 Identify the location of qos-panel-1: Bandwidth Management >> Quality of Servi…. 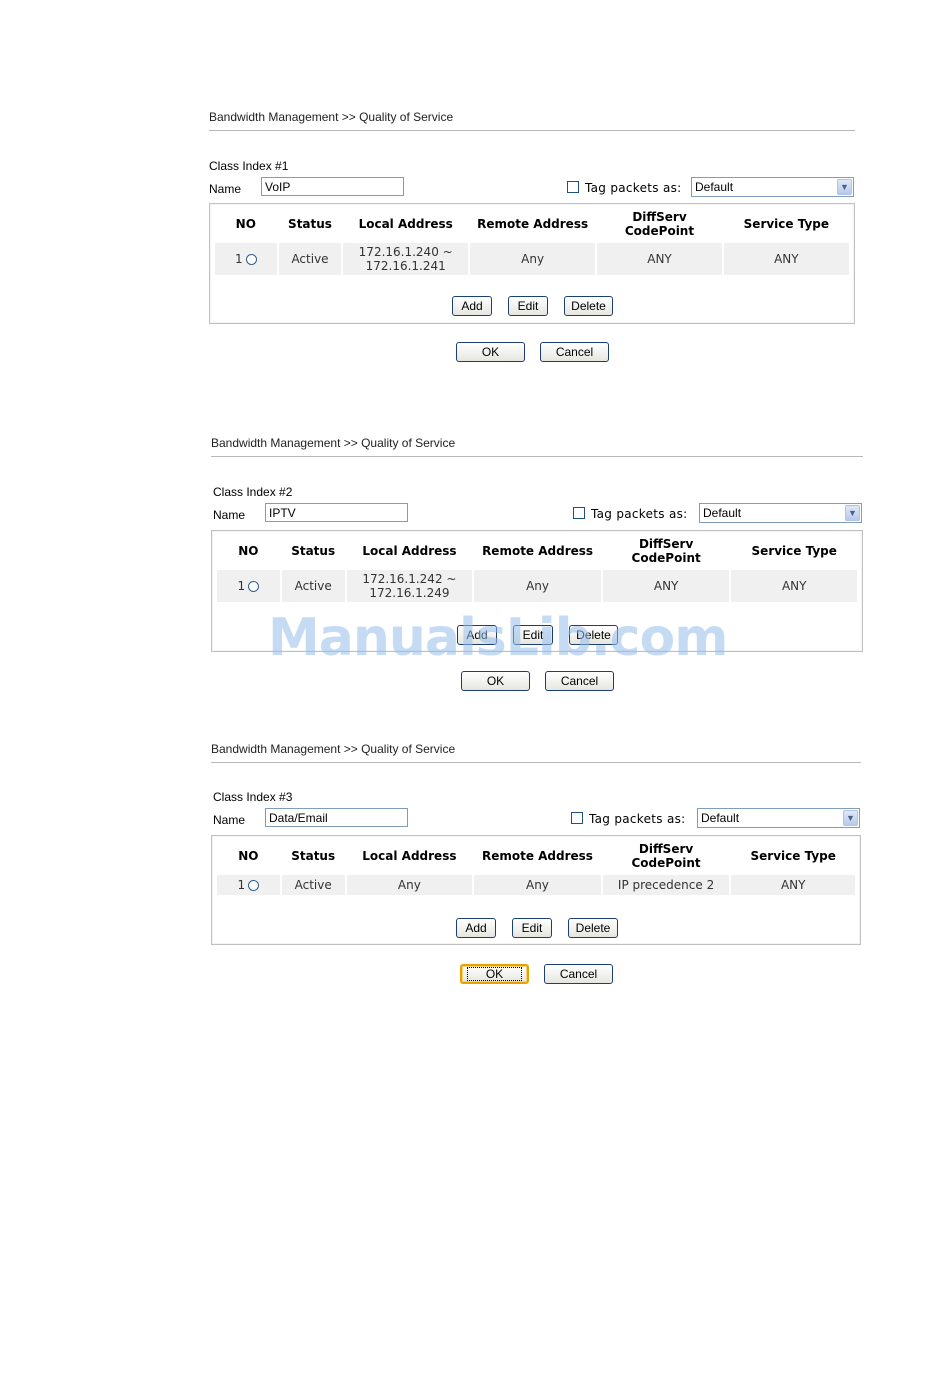
(532, 154).